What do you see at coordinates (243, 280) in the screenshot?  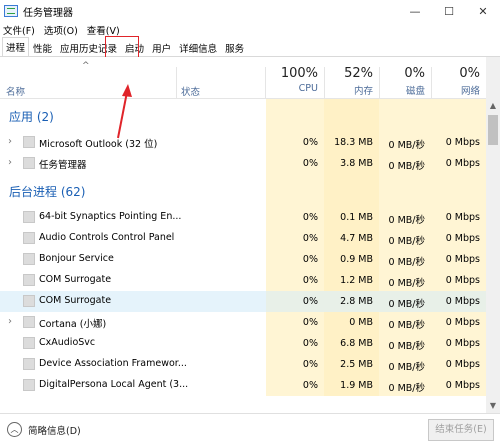 I see `process-row: COM Surrogate 0% 1.2 MB 0 MB/秒 0 Mbps` at bounding box center [243, 280].